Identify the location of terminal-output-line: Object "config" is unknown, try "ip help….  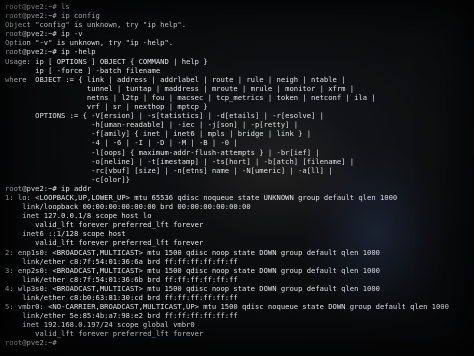
(96, 25).